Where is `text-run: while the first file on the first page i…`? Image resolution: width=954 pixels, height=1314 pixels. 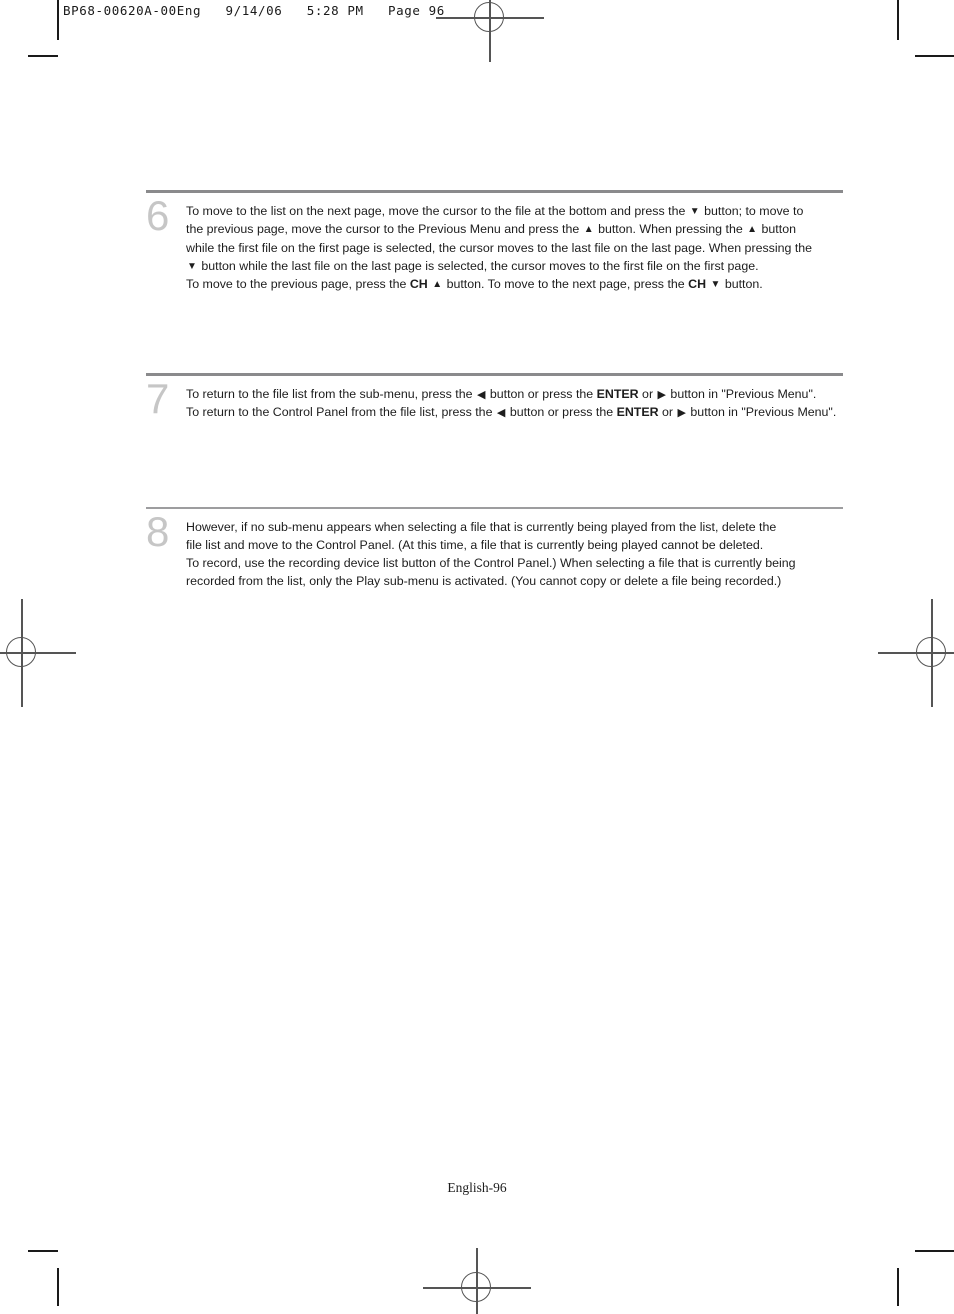 text-run: while the first file on the first page i… is located at coordinates (499, 247).